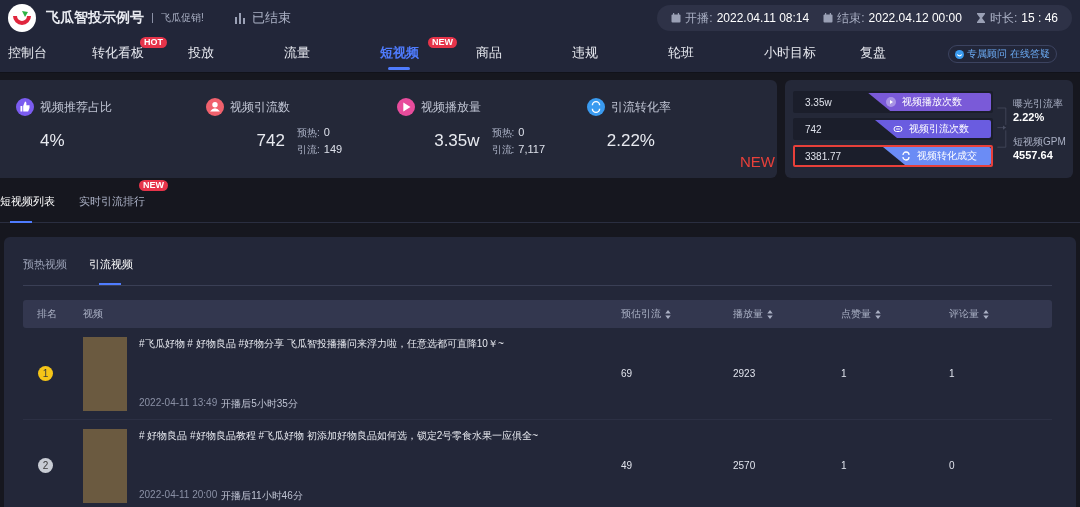 The width and height of the screenshot is (1080, 507). I want to click on nav-tab: 控制台, so click(27, 54).